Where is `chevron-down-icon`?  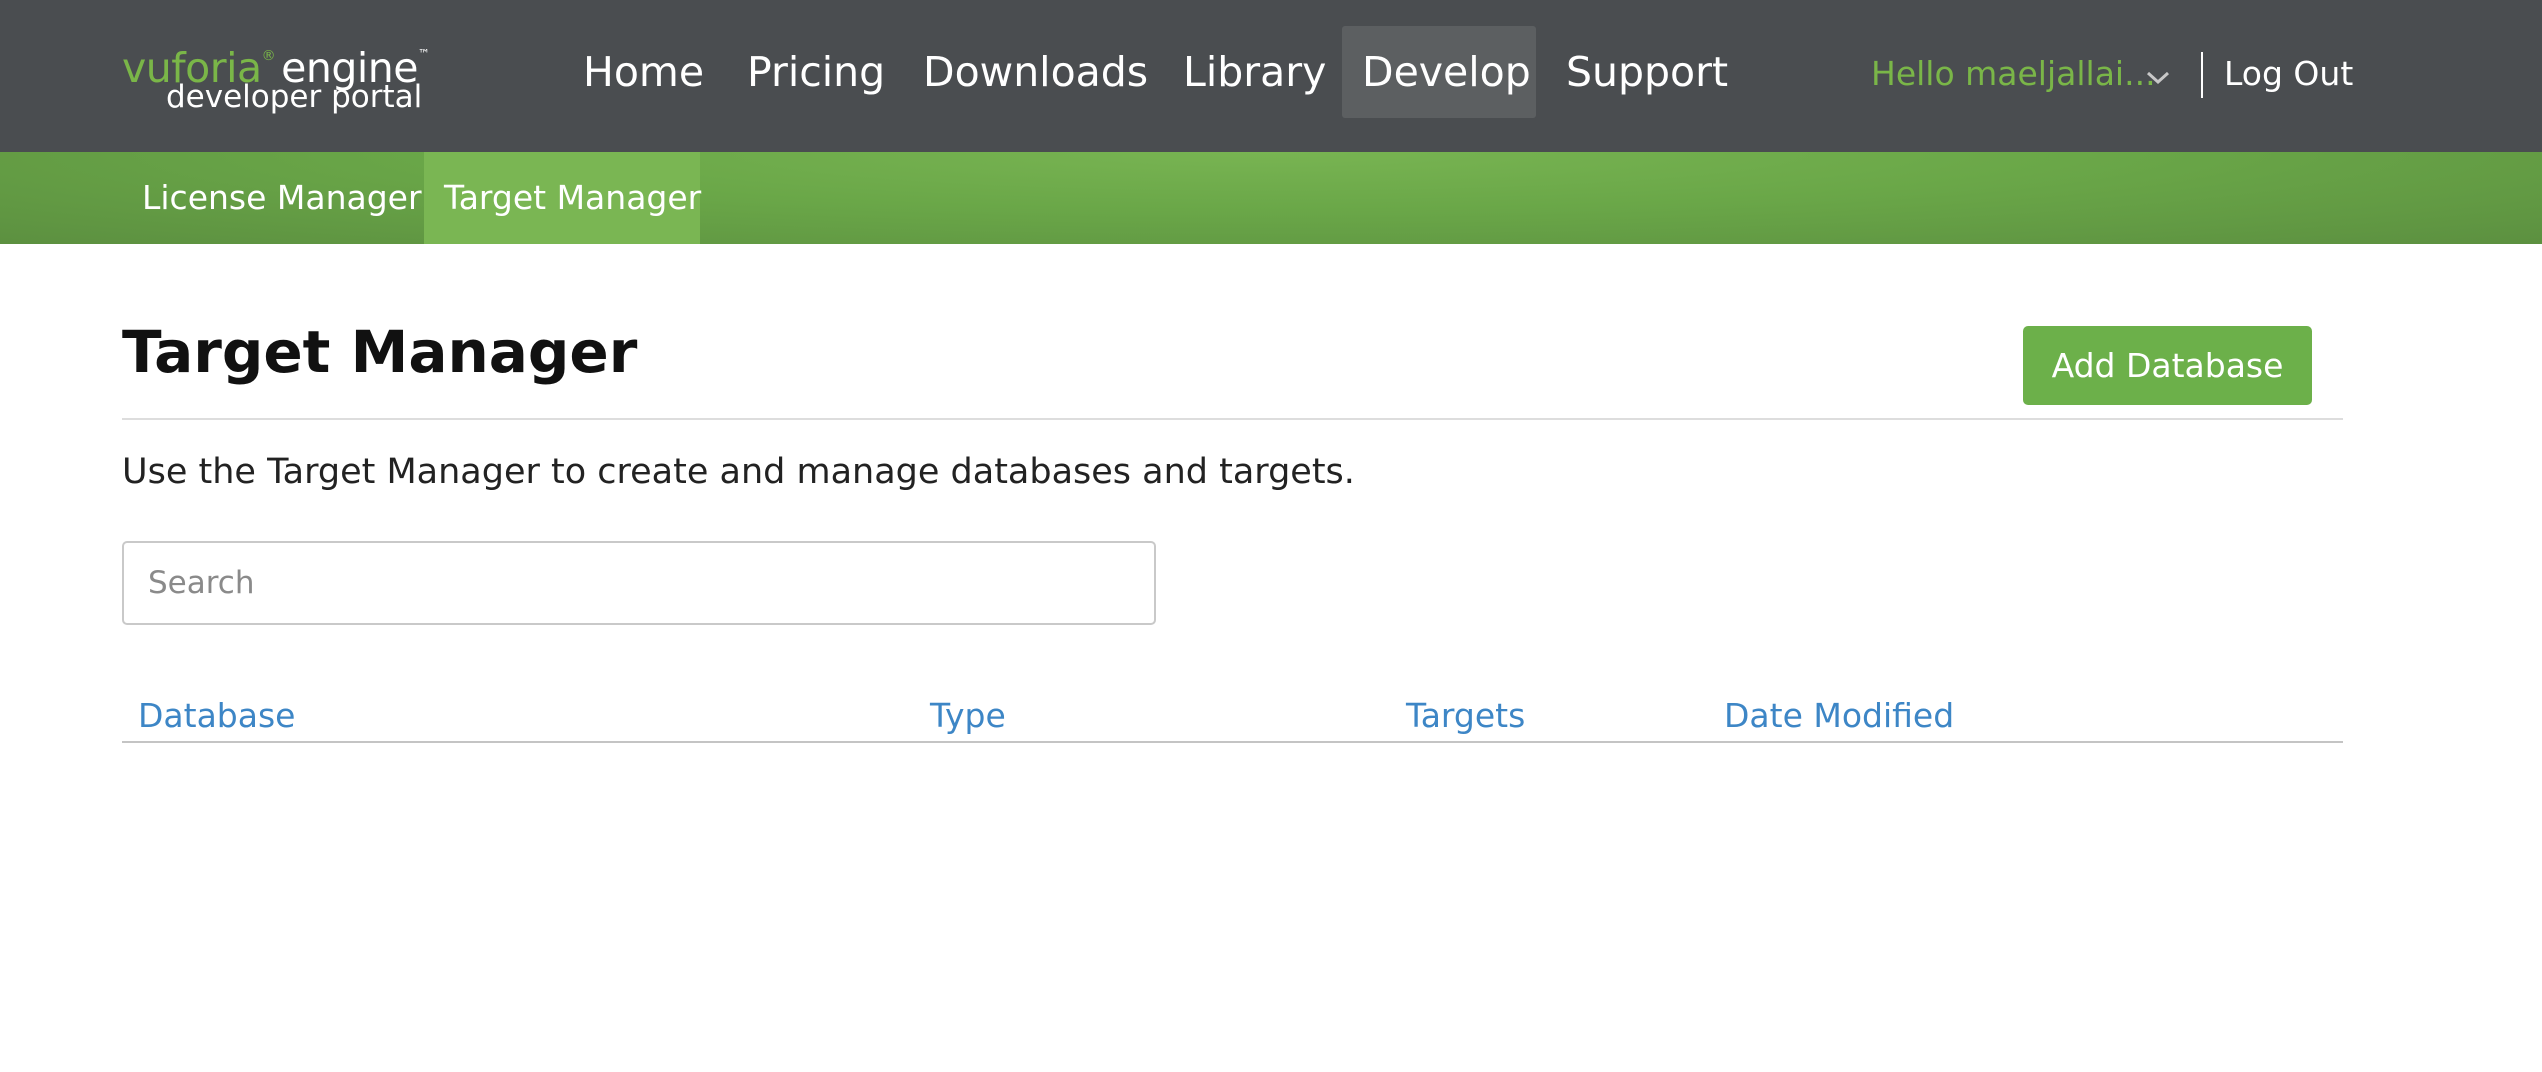 chevron-down-icon is located at coordinates (2158, 77).